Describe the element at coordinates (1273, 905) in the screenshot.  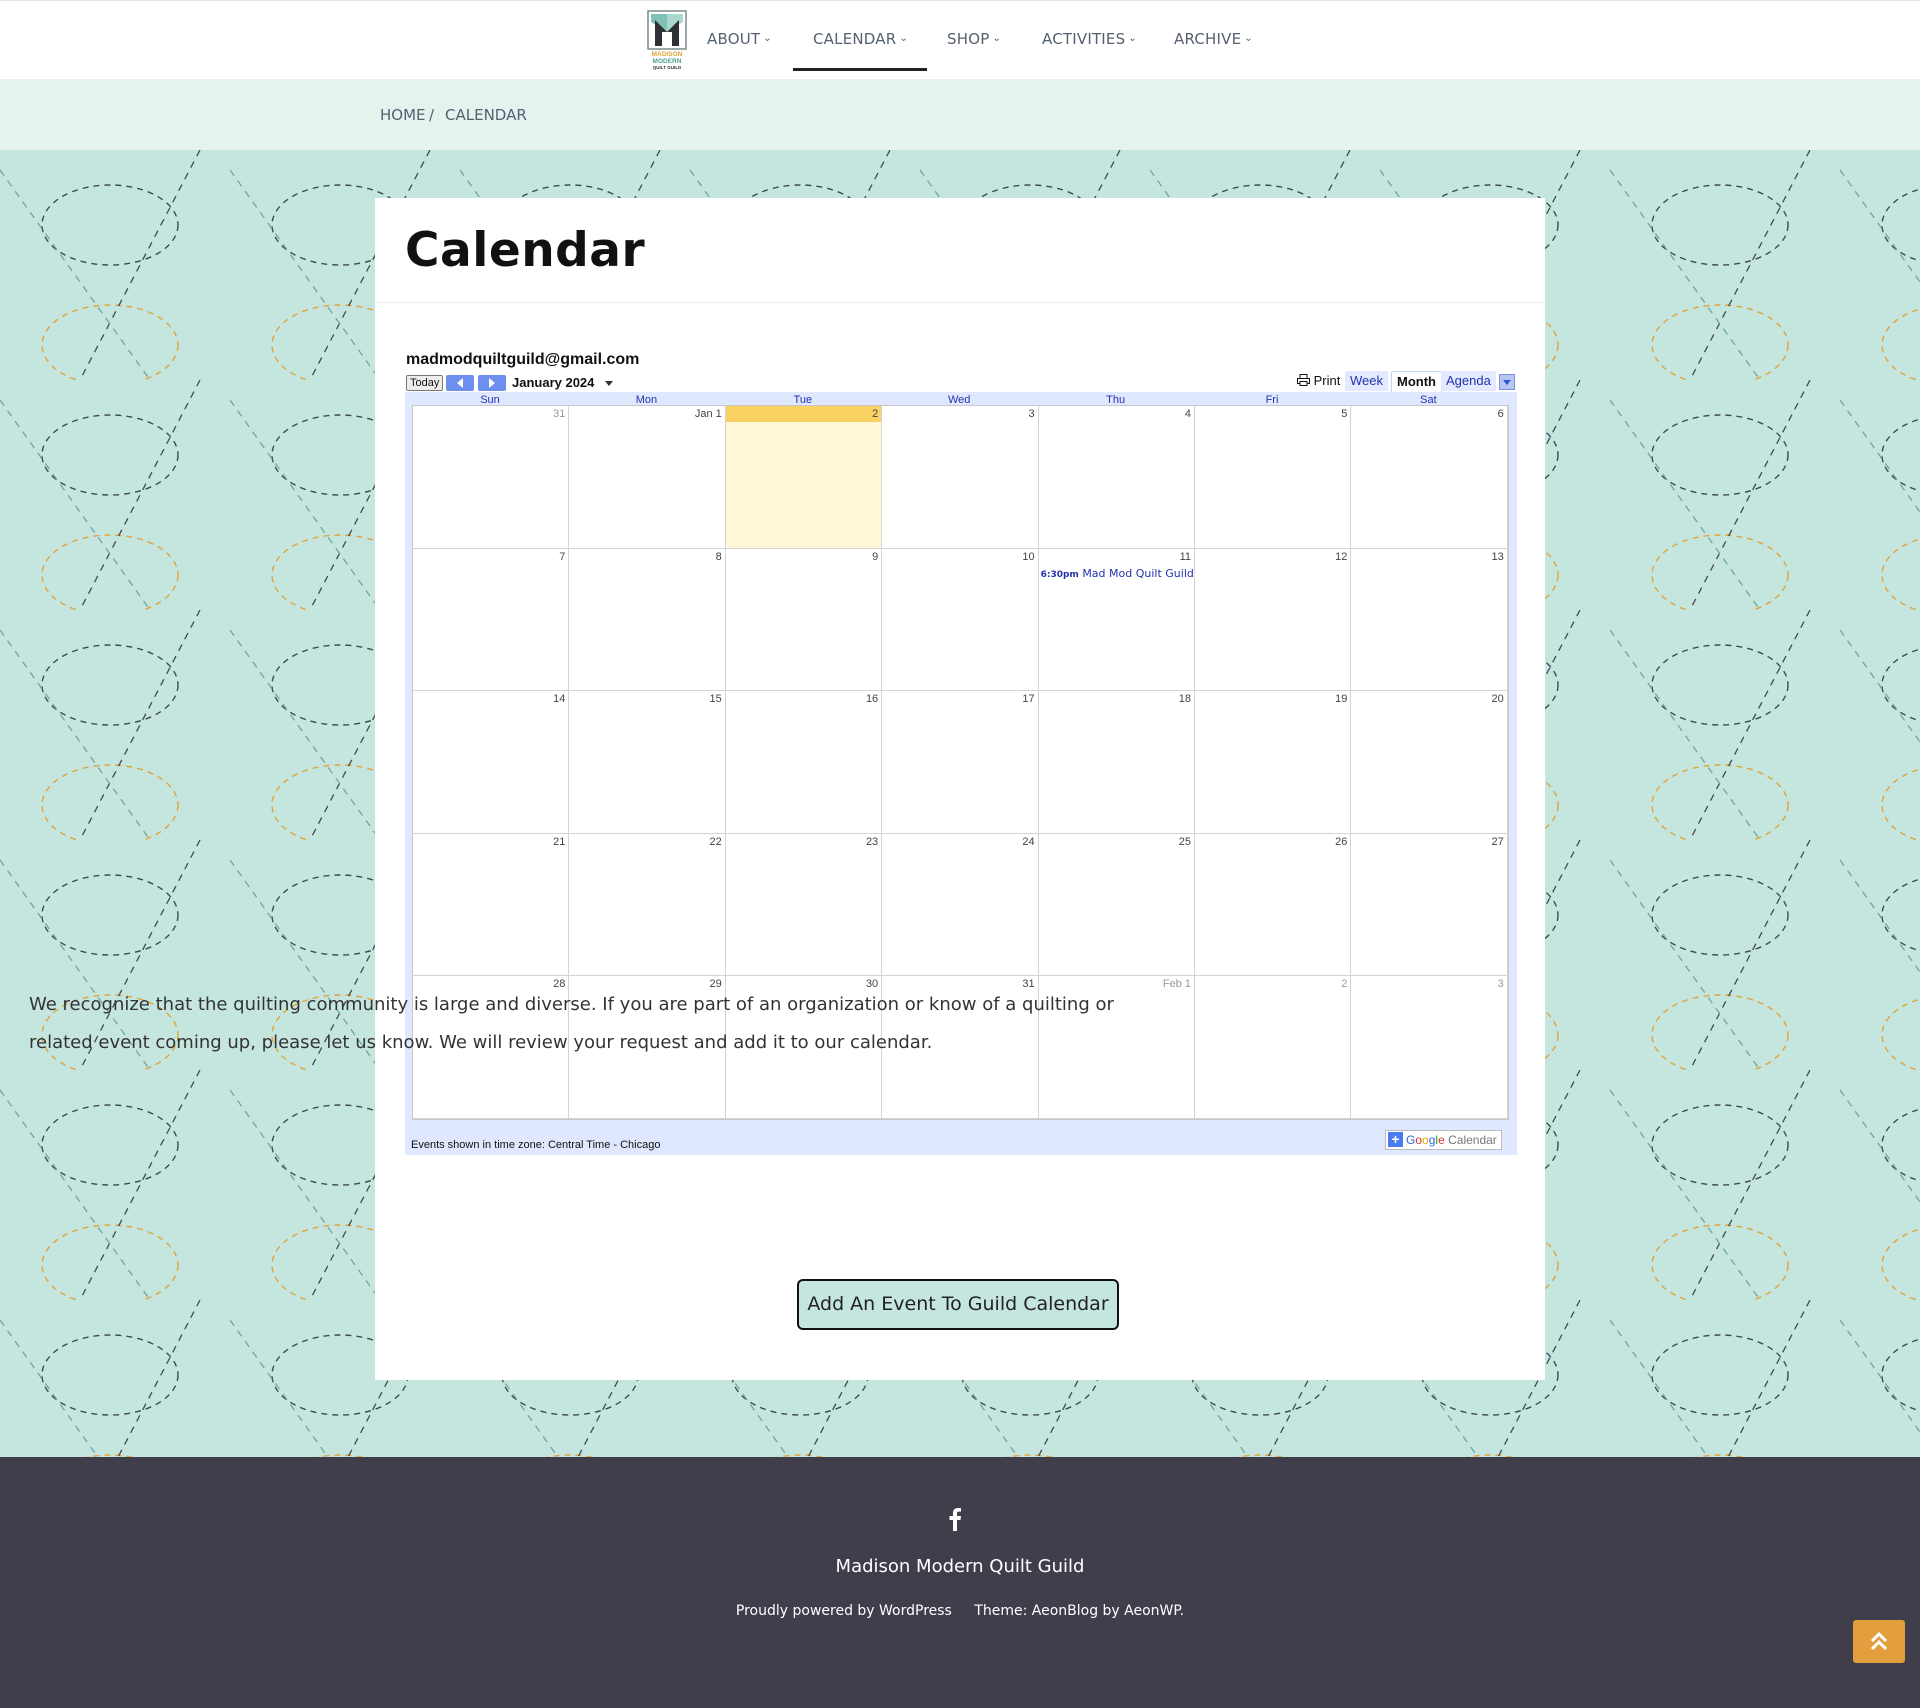
I see `calendar-day-cell: 26` at that location.